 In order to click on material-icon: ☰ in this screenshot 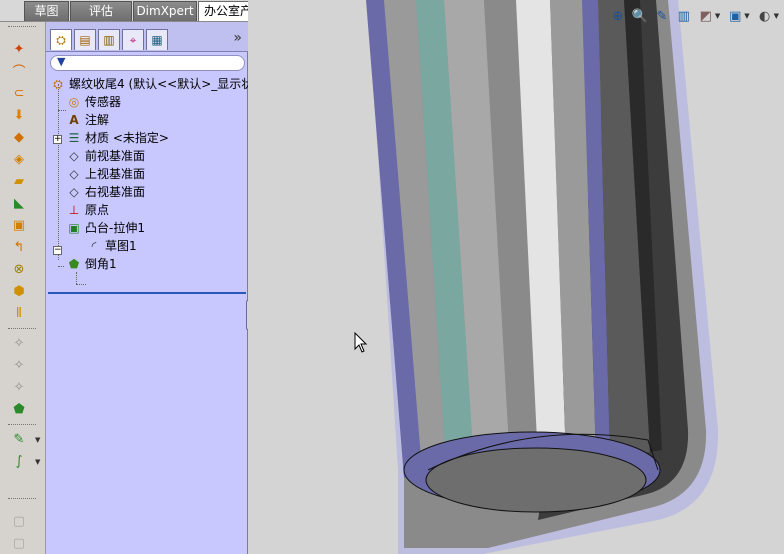, I will do `click(74, 138)`.